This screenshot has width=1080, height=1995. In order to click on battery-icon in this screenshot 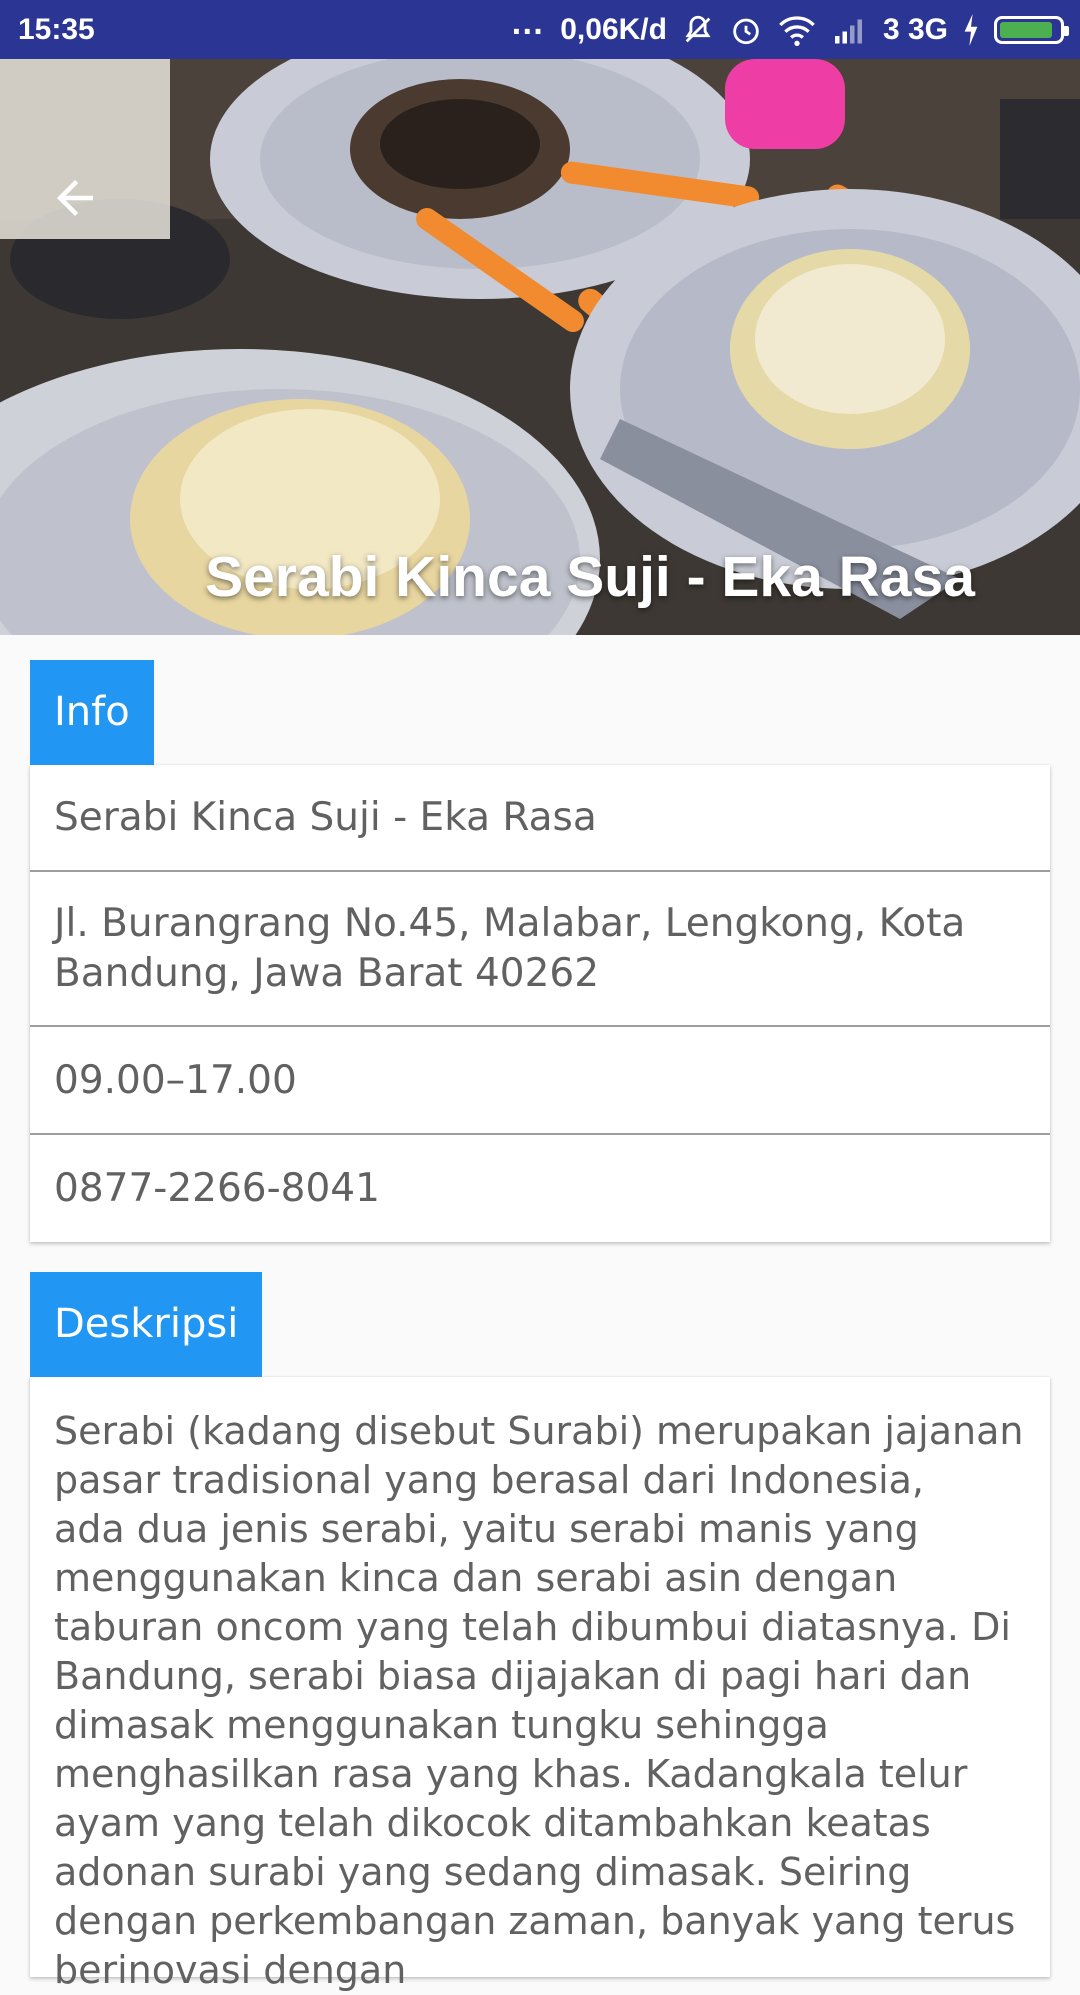, I will do `click(1031, 29)`.